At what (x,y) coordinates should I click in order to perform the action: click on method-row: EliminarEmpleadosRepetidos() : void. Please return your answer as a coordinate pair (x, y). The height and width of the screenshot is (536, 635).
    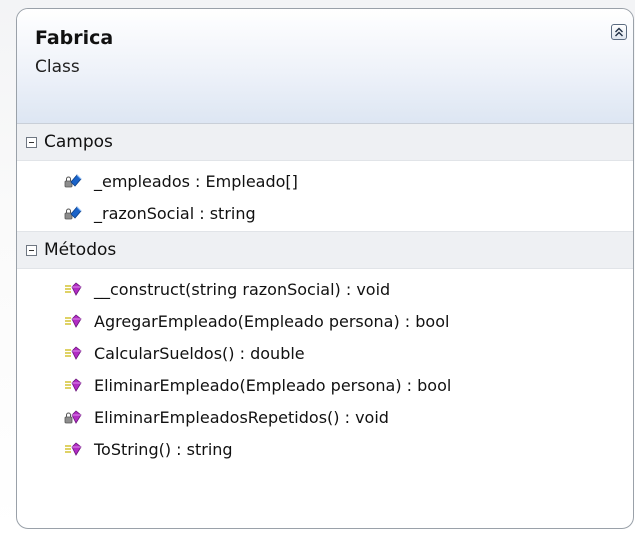
    Looking at the image, I should click on (325, 417).